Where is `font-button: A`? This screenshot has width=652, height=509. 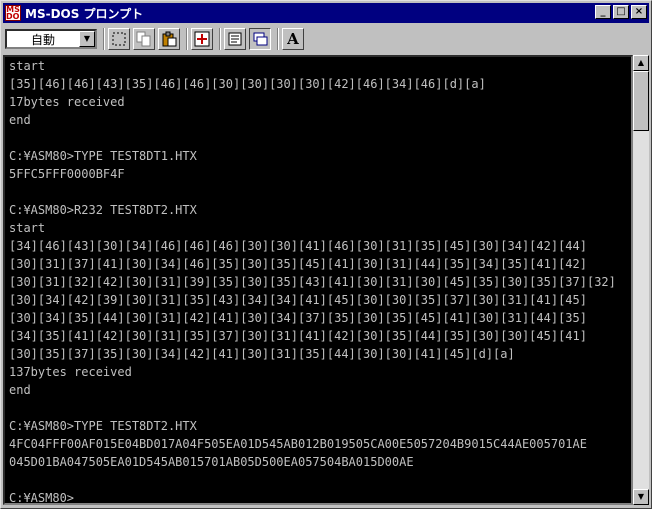 font-button: A is located at coordinates (293, 39).